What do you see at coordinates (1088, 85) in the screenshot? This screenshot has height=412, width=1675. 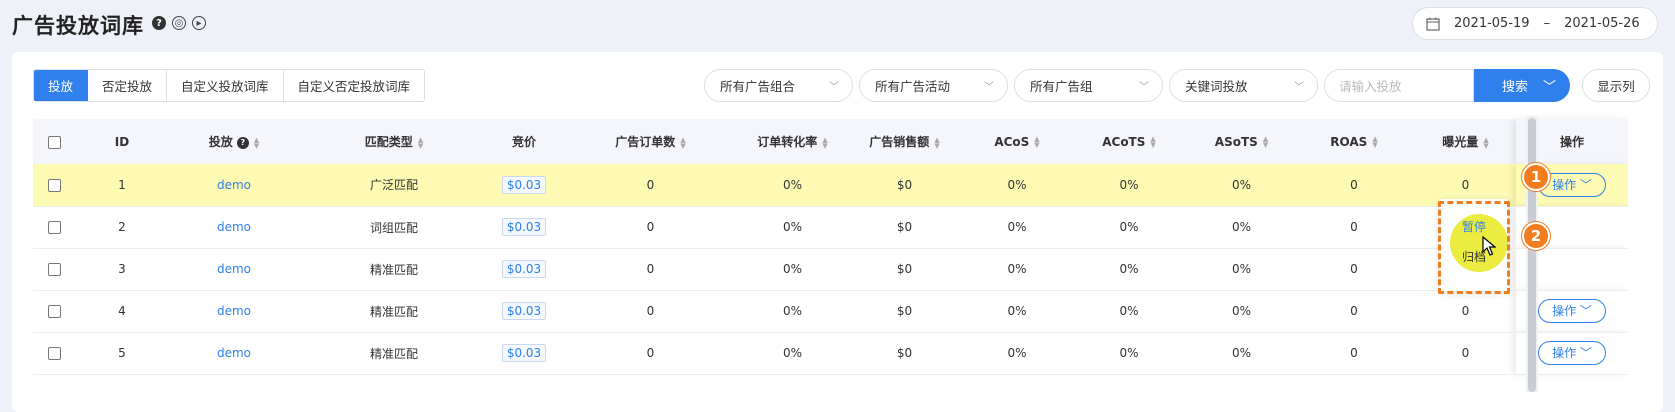 I see `adgroup-select: 所有广告组 ﹀` at bounding box center [1088, 85].